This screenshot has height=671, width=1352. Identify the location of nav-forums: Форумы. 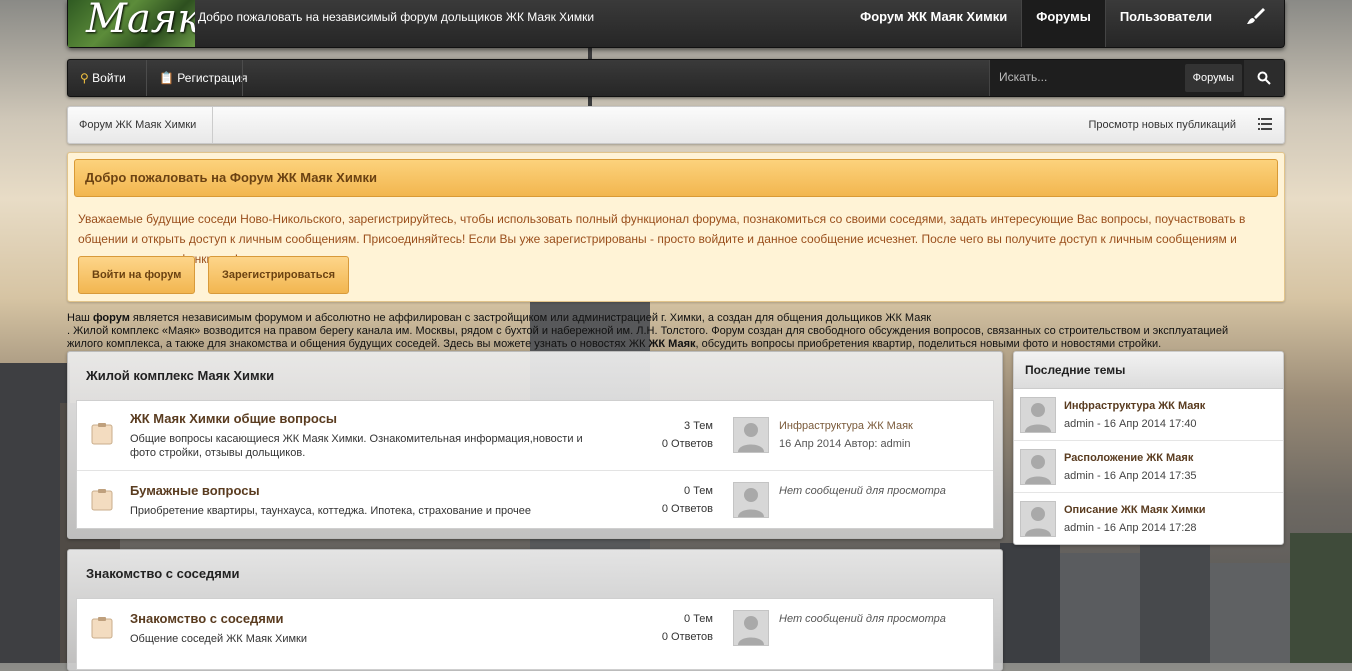
(1063, 23).